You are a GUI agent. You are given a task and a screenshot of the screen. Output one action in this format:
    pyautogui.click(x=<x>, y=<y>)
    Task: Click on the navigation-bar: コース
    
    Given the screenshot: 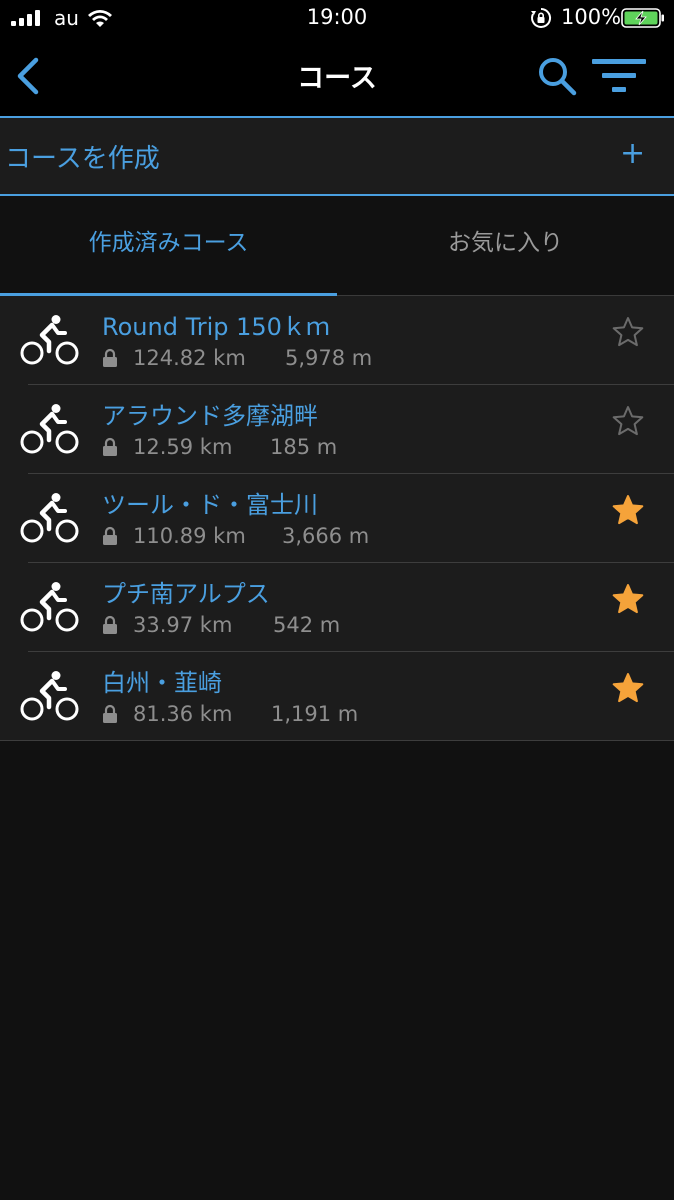 What is the action you would take?
    pyautogui.click(x=337, y=77)
    